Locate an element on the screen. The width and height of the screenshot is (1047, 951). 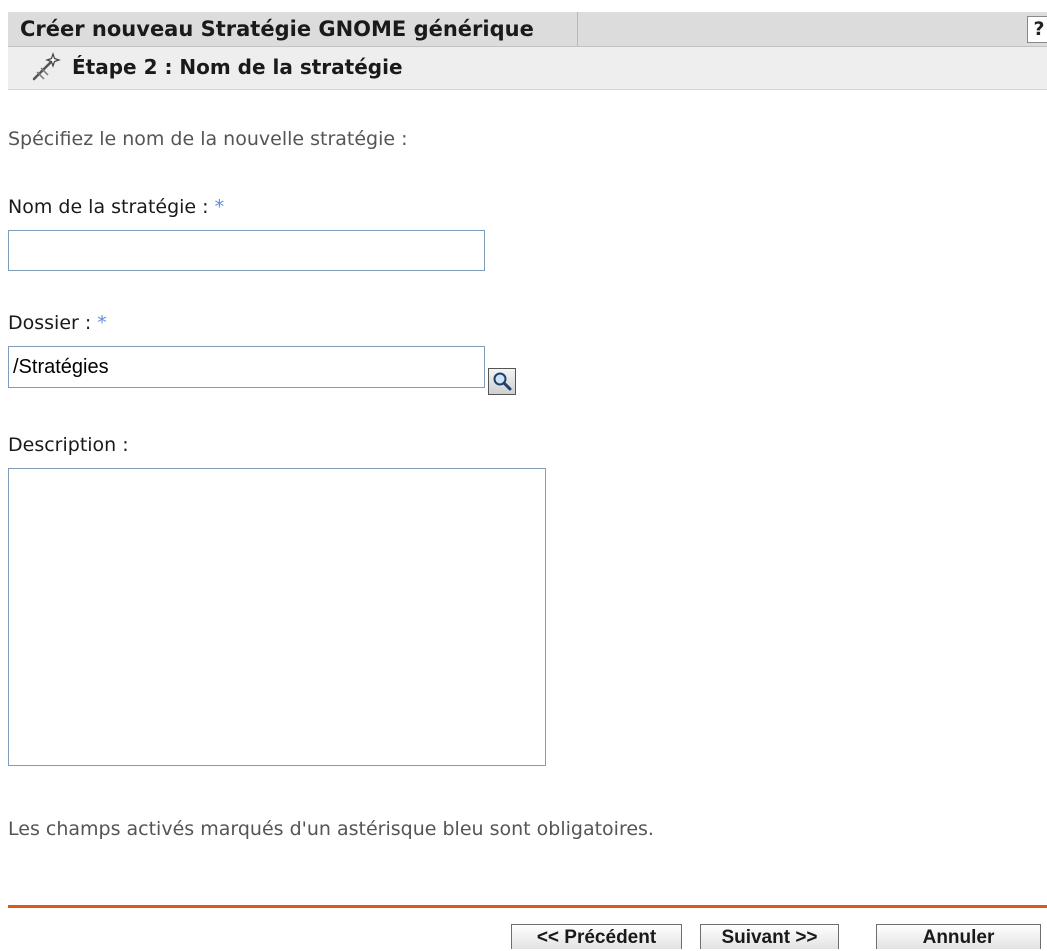
folder-label: Dossier : * is located at coordinates (57, 323).